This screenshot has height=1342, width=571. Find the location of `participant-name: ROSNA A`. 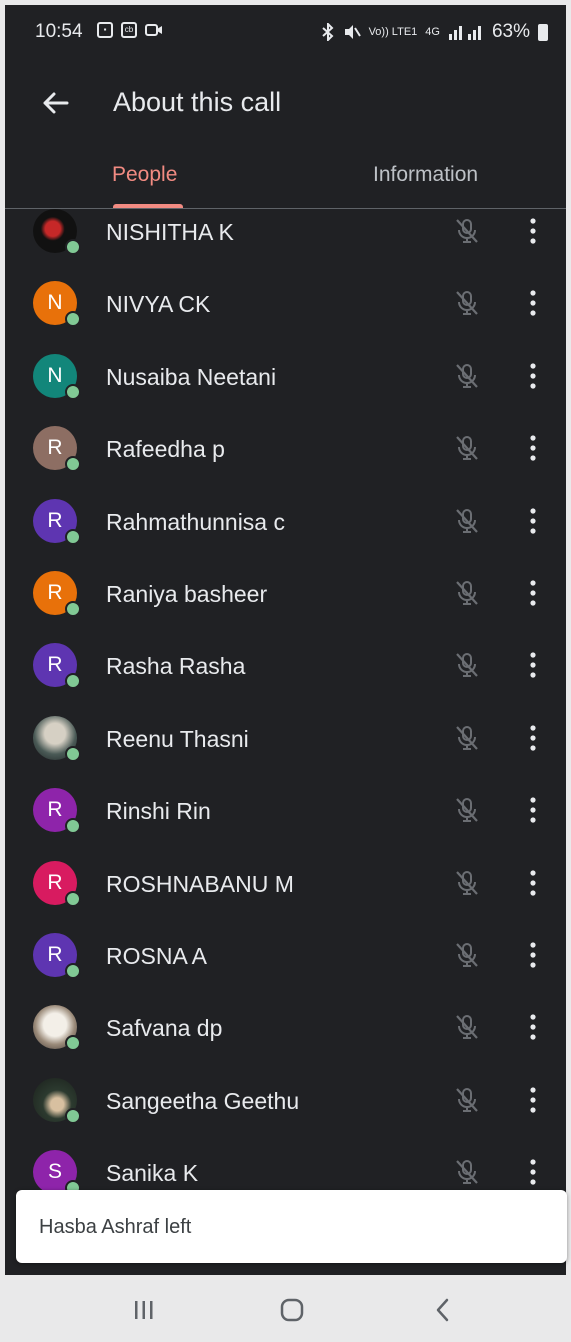

participant-name: ROSNA A is located at coordinates (156, 955).